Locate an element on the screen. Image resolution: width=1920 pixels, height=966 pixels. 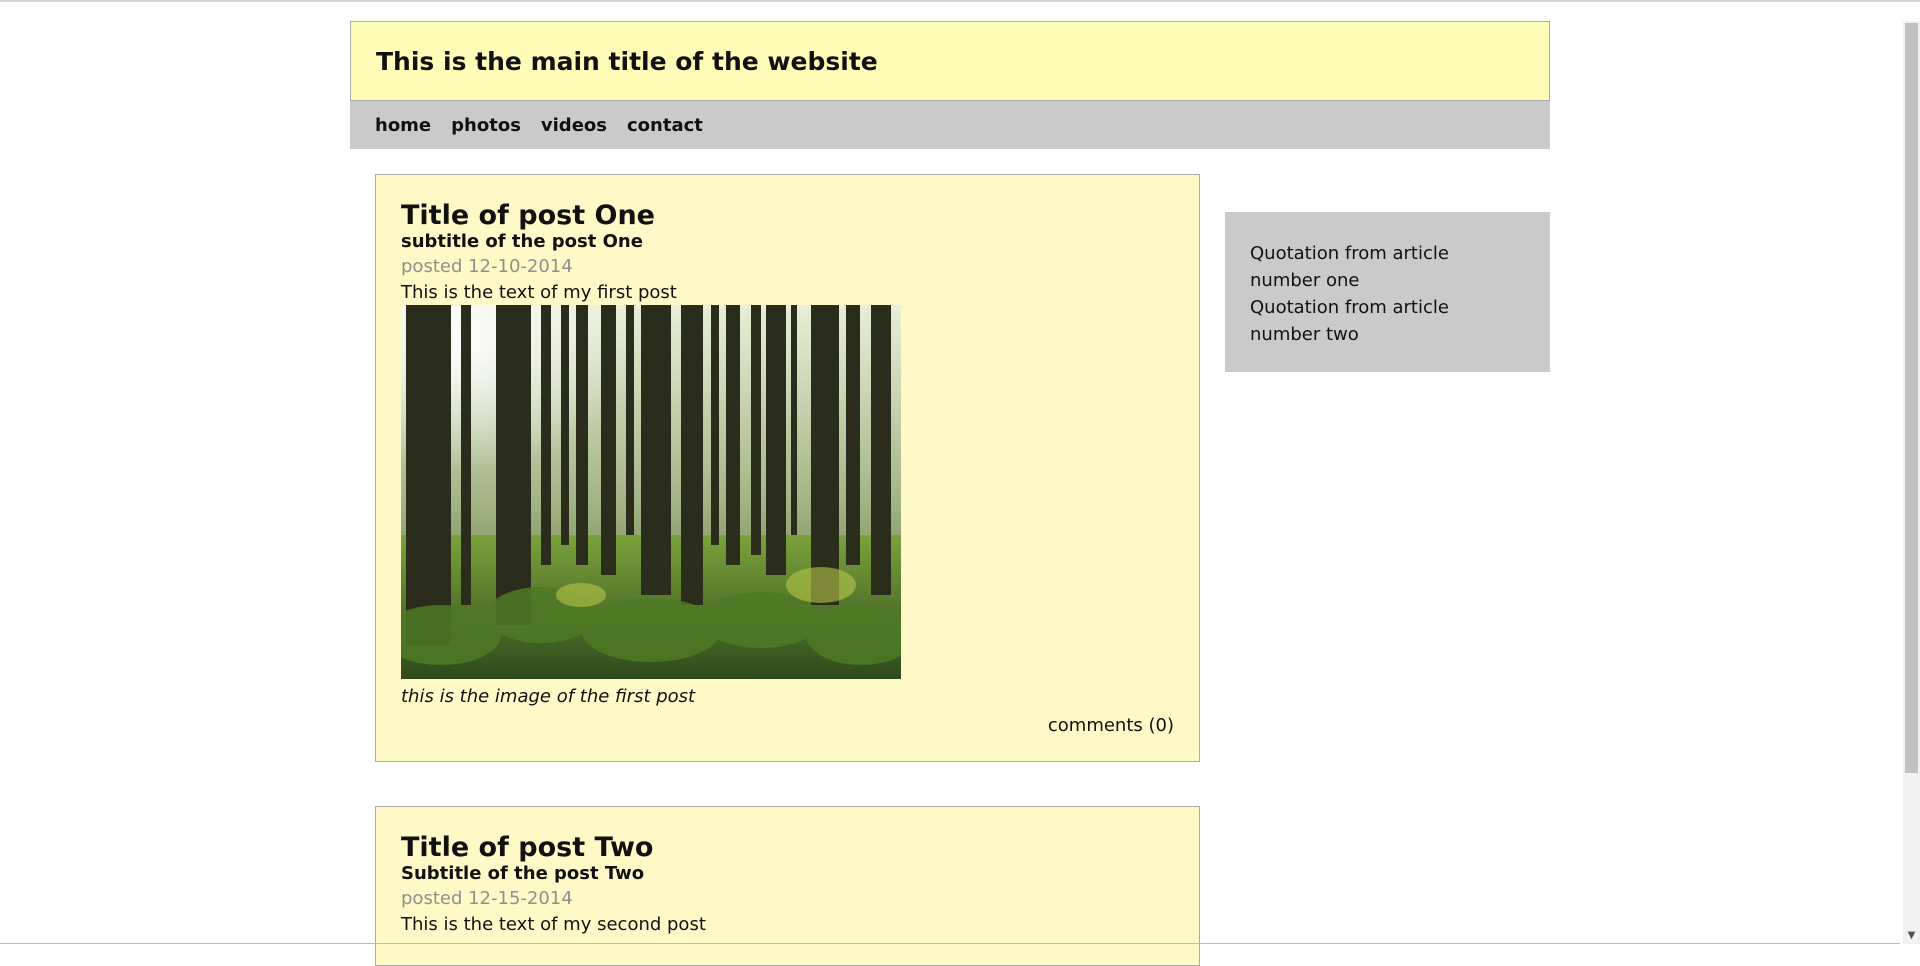
quote-item: Quotation from article number two is located at coordinates (1349, 321).